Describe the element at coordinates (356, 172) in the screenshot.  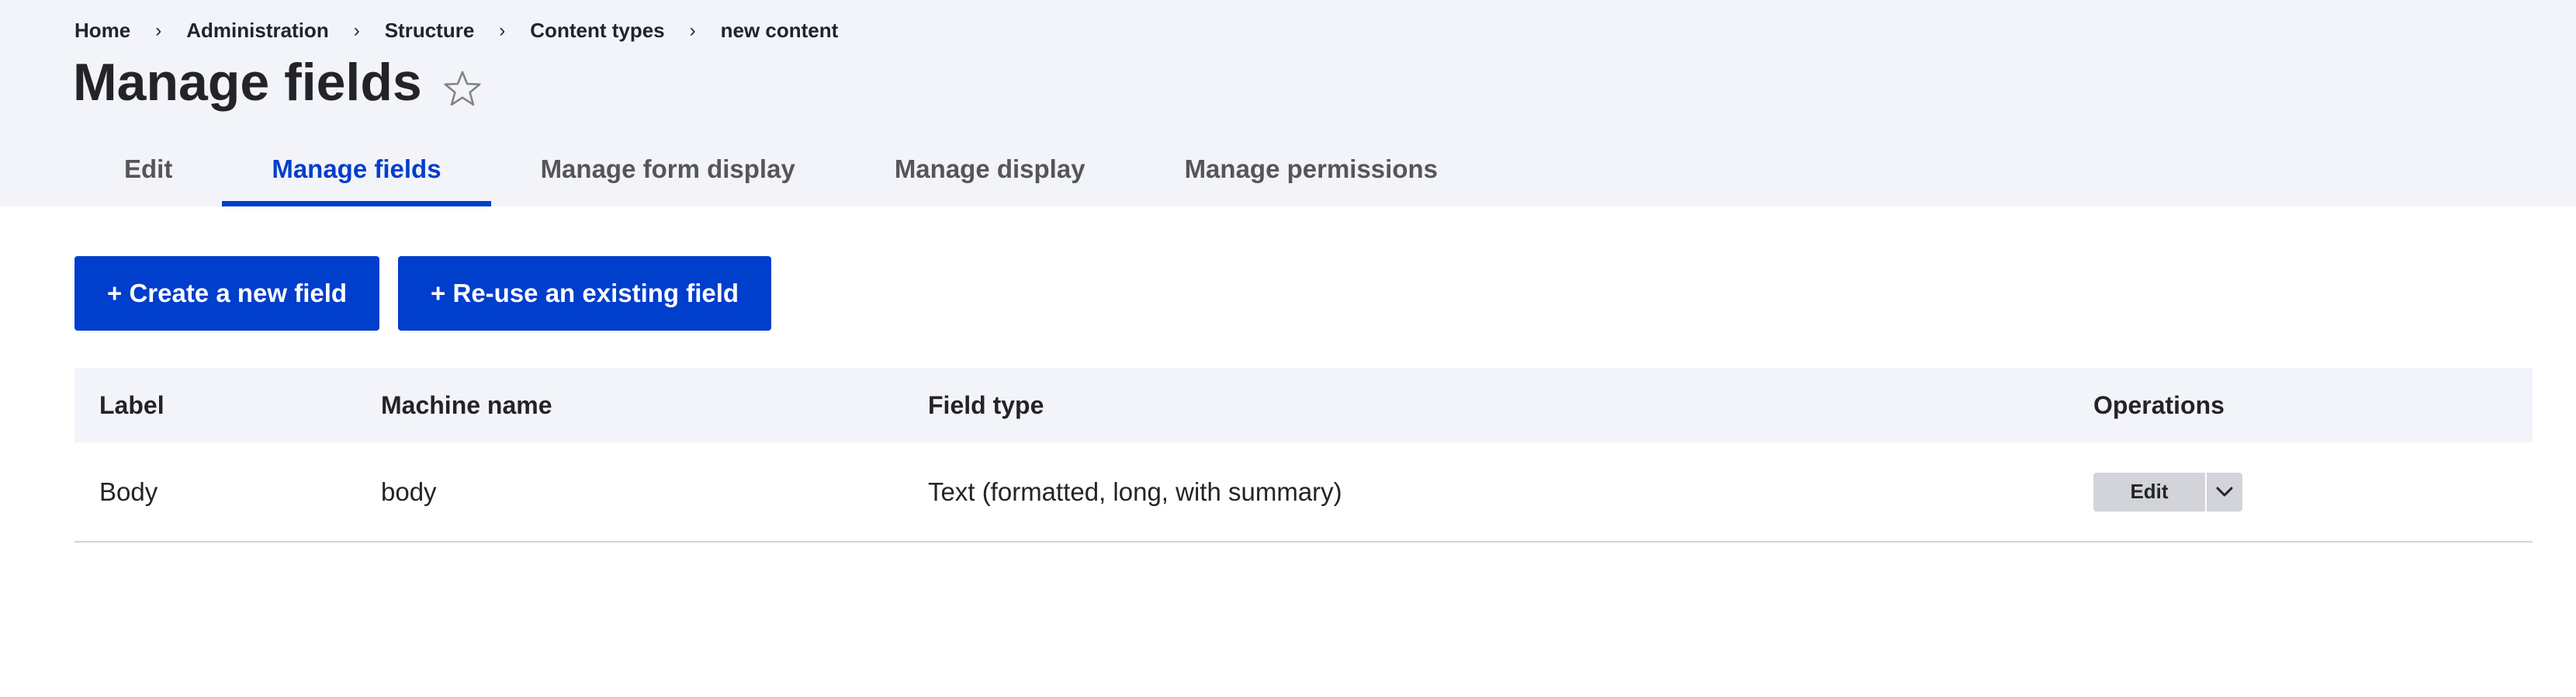
I see `tab-manage-fields: Manage fields` at that location.